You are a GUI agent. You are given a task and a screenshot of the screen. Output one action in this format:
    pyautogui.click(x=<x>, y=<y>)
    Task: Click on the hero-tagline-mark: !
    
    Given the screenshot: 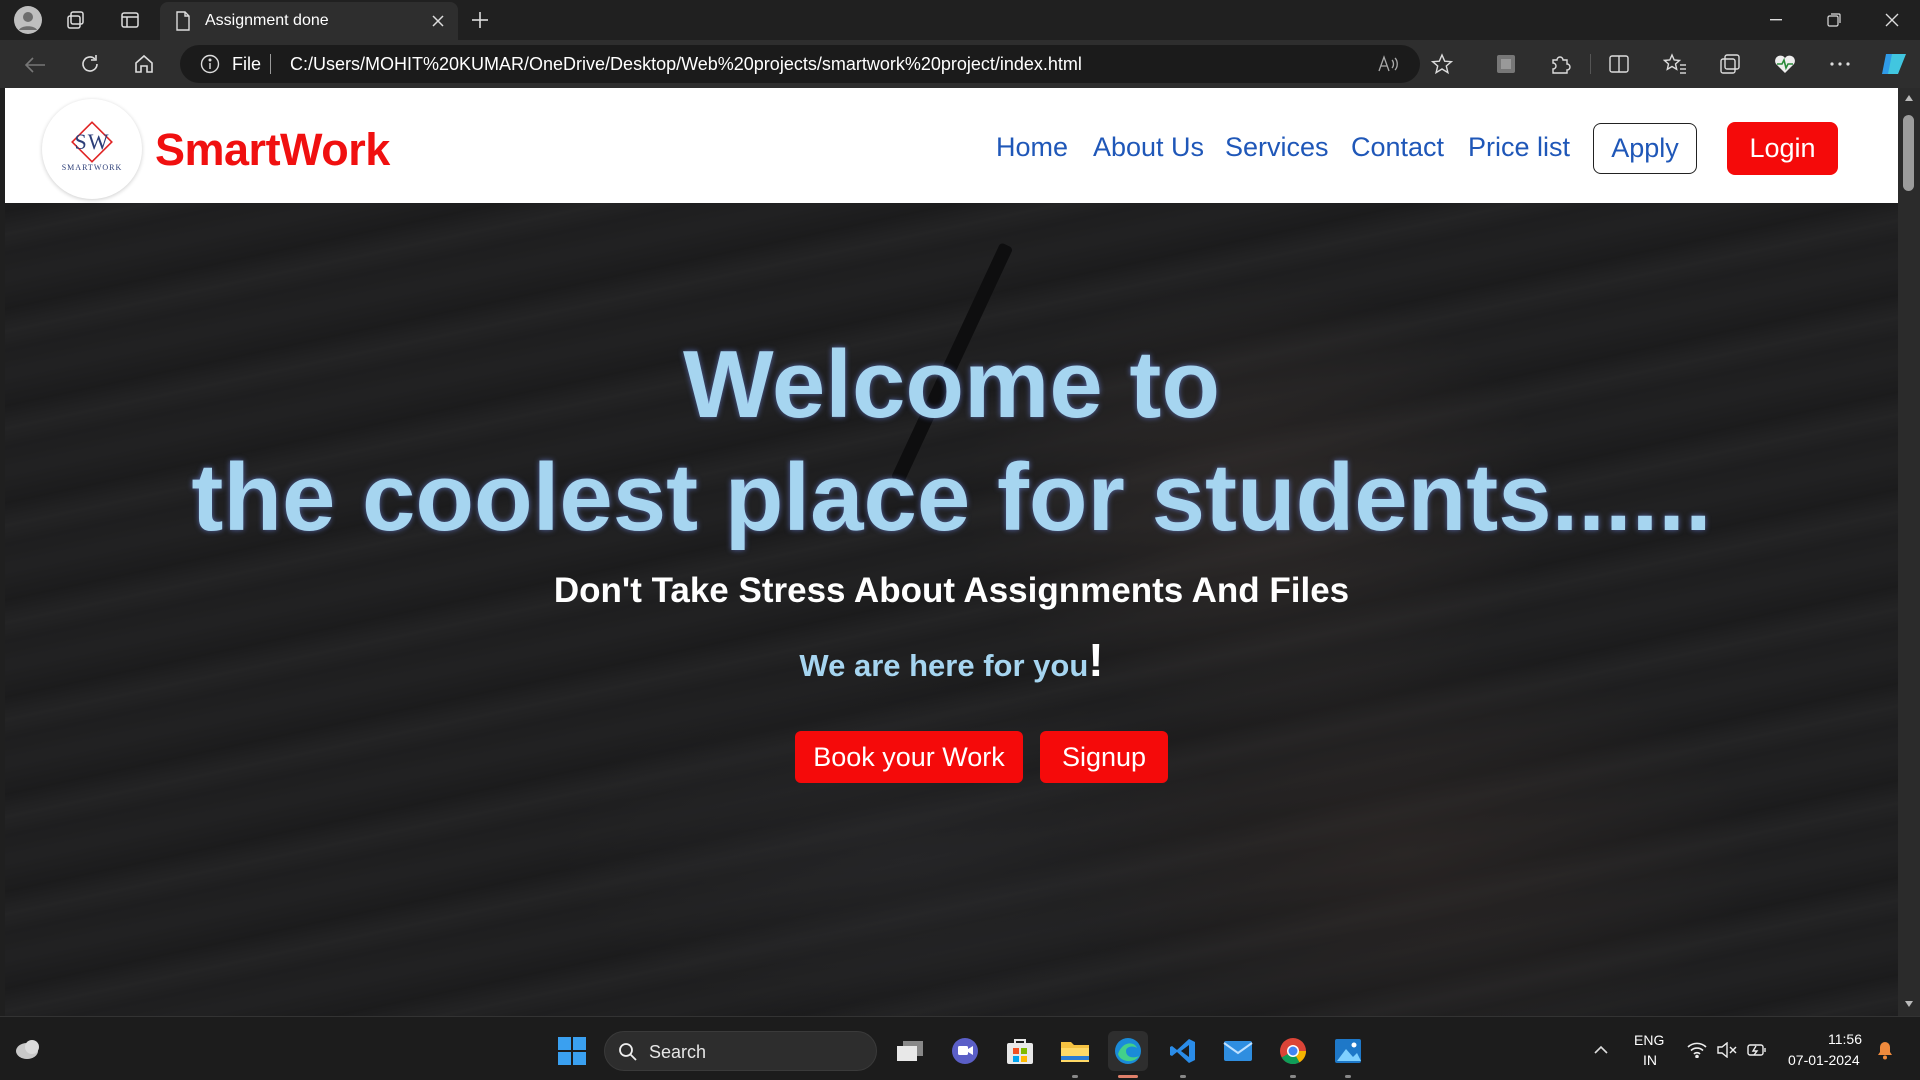 What is the action you would take?
    pyautogui.click(x=1096, y=660)
    